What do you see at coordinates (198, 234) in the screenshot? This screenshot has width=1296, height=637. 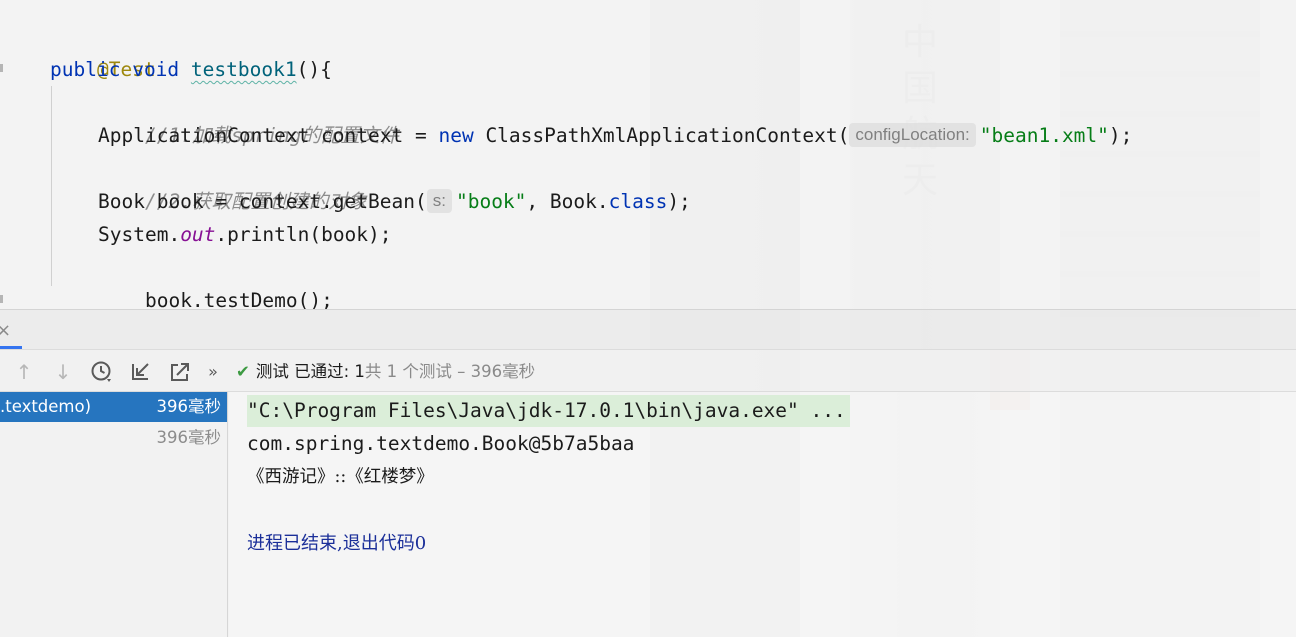 I see `static-field-token: out` at bounding box center [198, 234].